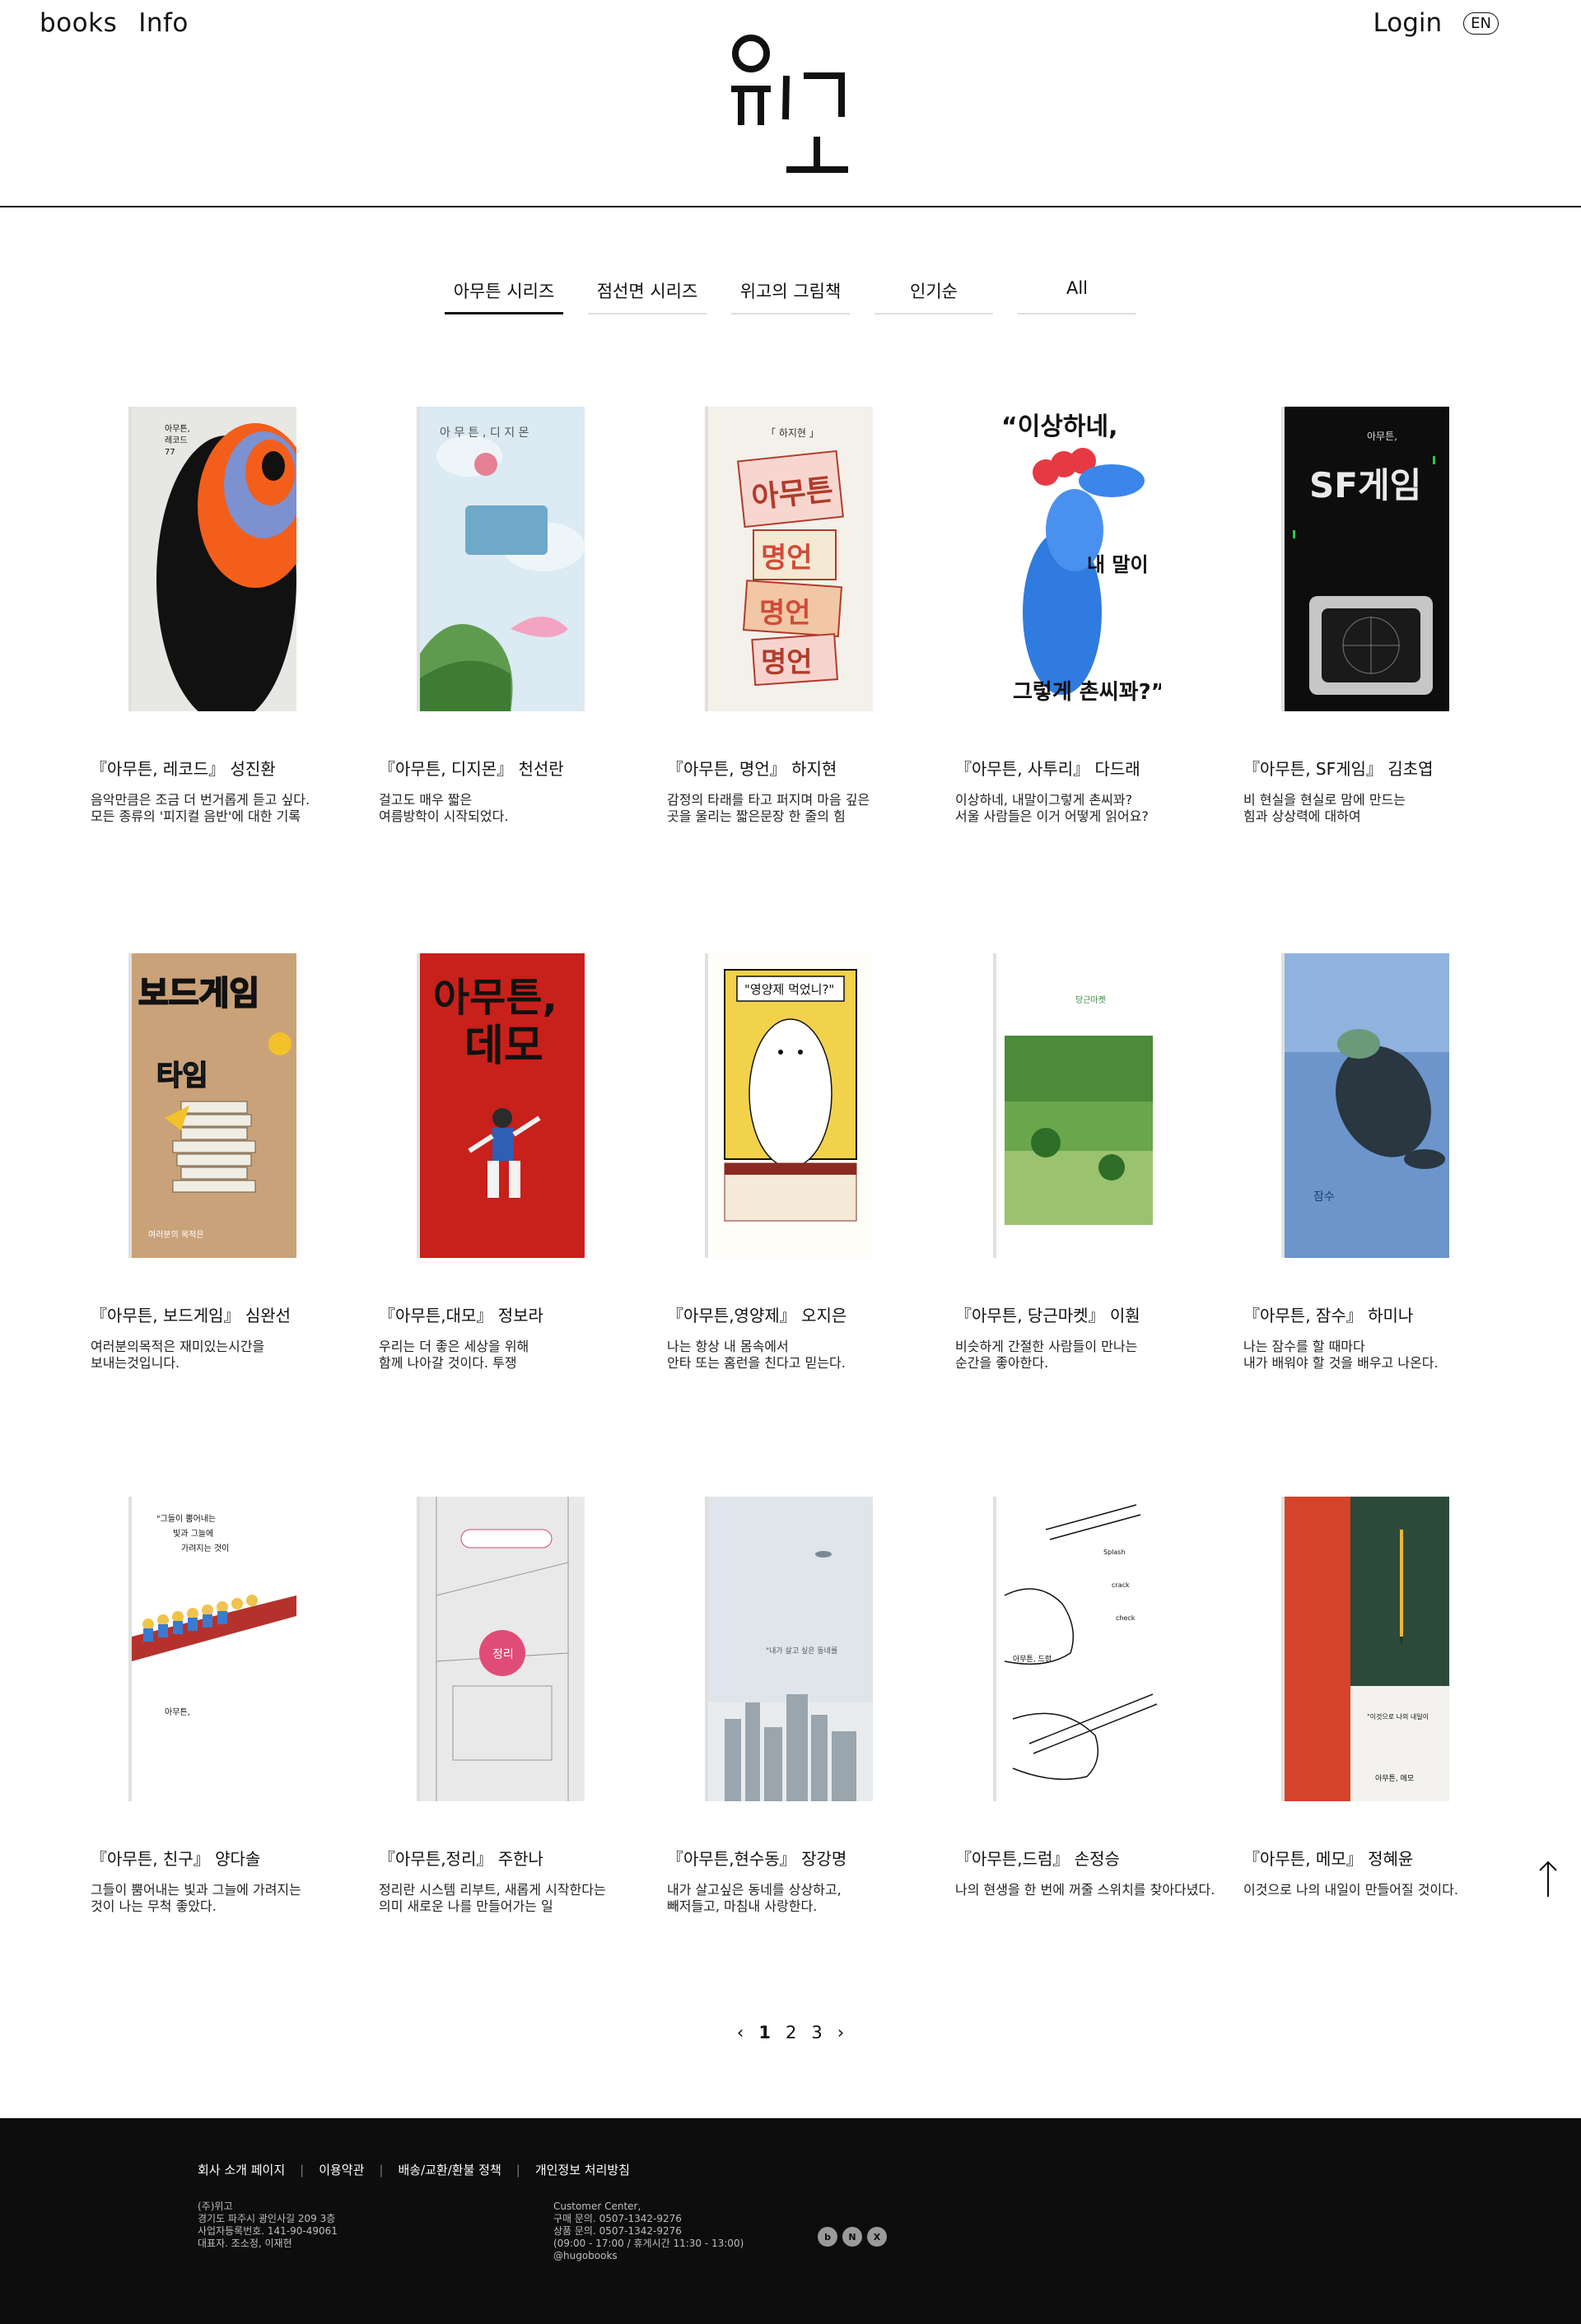 This screenshot has width=1581, height=2324. What do you see at coordinates (1032, 1659) in the screenshot?
I see `svg-text: 아무튼, 드럼` at bounding box center [1032, 1659].